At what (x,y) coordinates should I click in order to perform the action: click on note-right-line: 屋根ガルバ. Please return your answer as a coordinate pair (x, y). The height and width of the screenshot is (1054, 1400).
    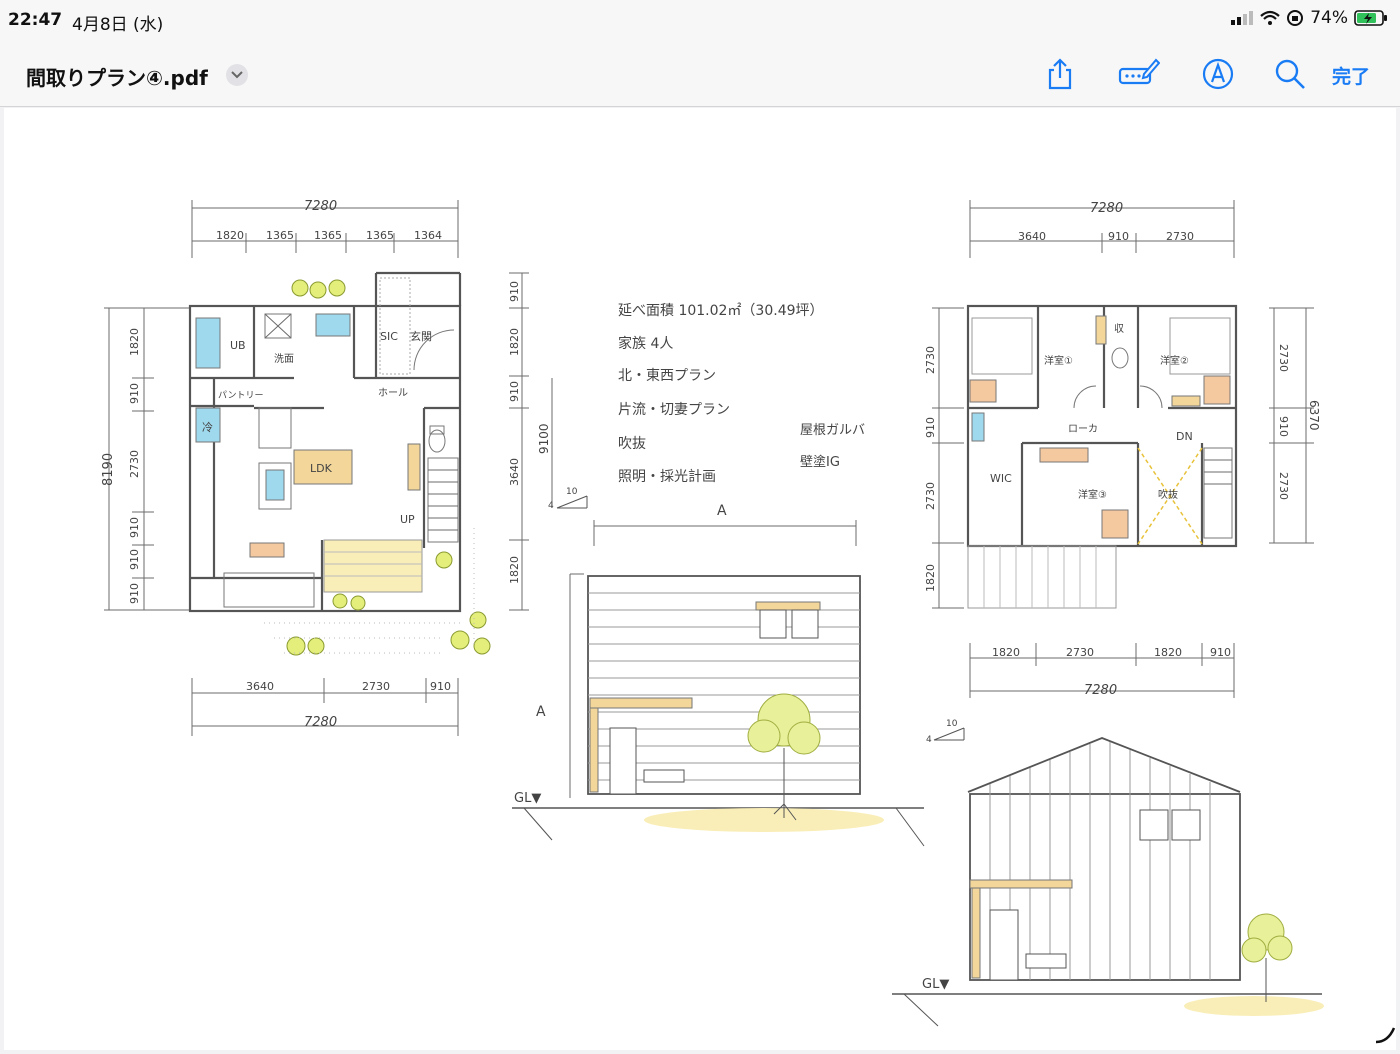
    Looking at the image, I should click on (832, 430).